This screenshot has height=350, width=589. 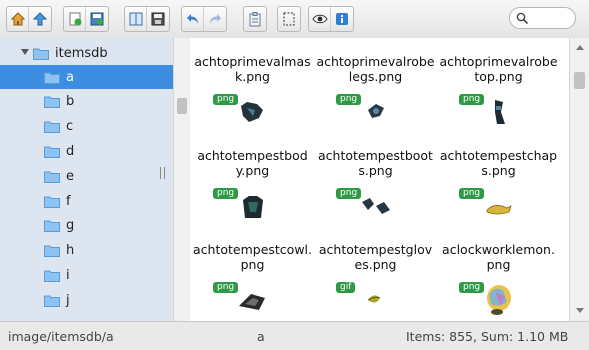 I want to click on tree-item-itemsdb: itemsdb, so click(x=86, y=53).